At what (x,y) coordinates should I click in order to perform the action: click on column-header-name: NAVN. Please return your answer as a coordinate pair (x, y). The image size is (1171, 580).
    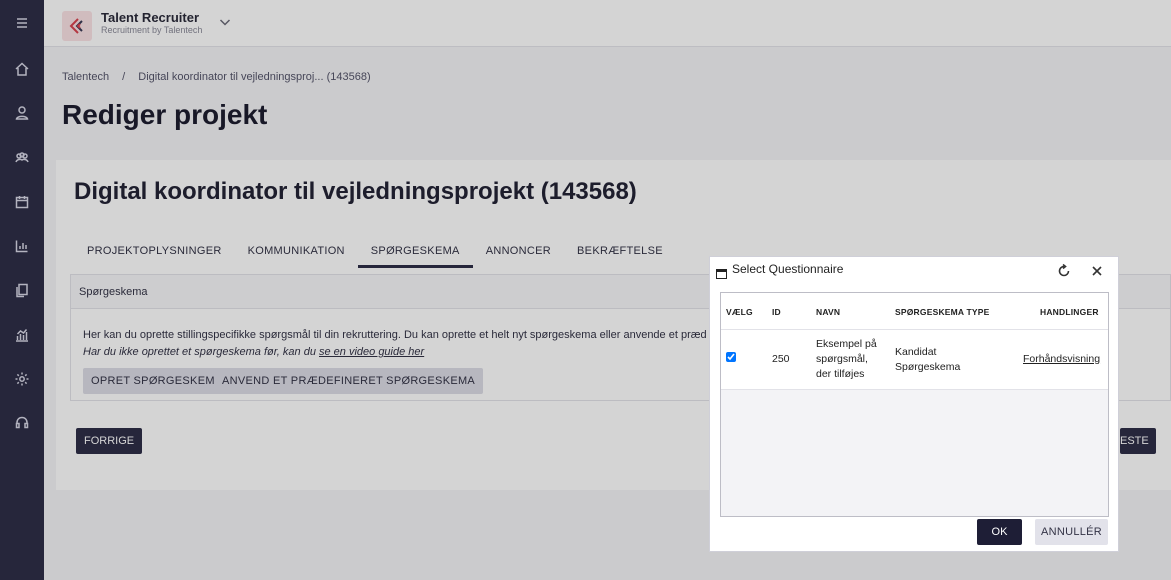
    Looking at the image, I should click on (828, 312).